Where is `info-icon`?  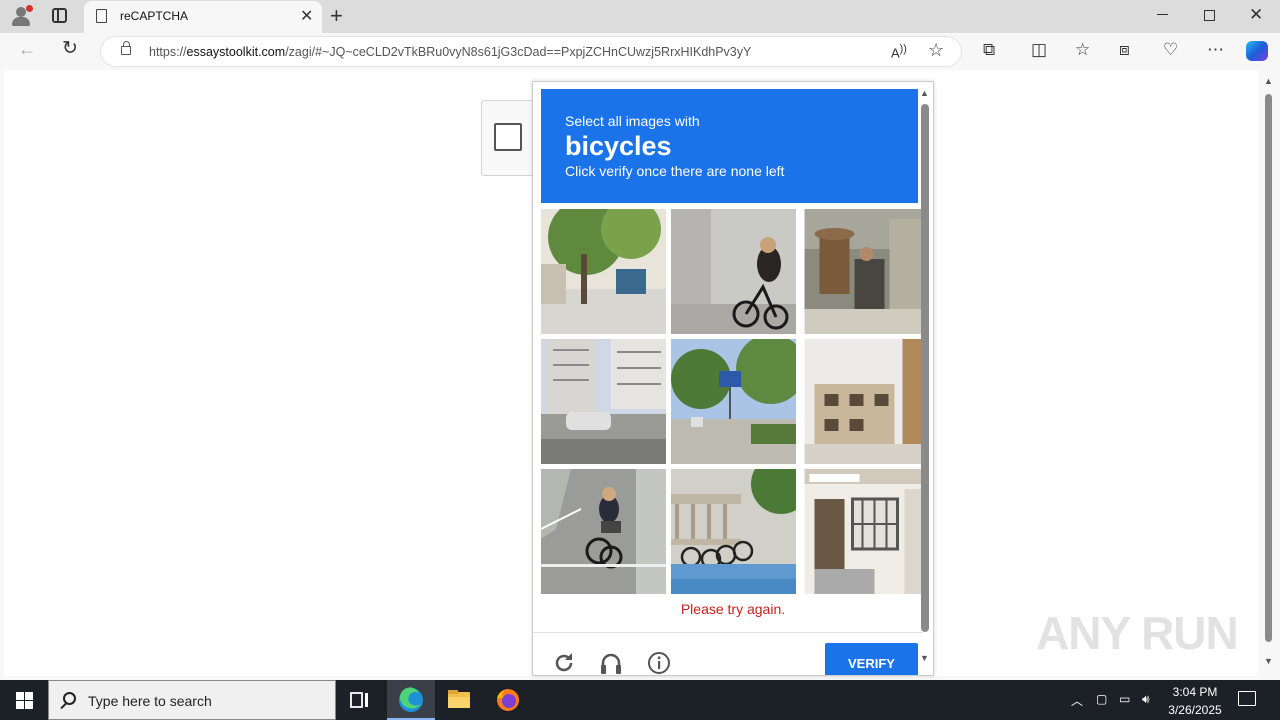
info-icon is located at coordinates (659, 663).